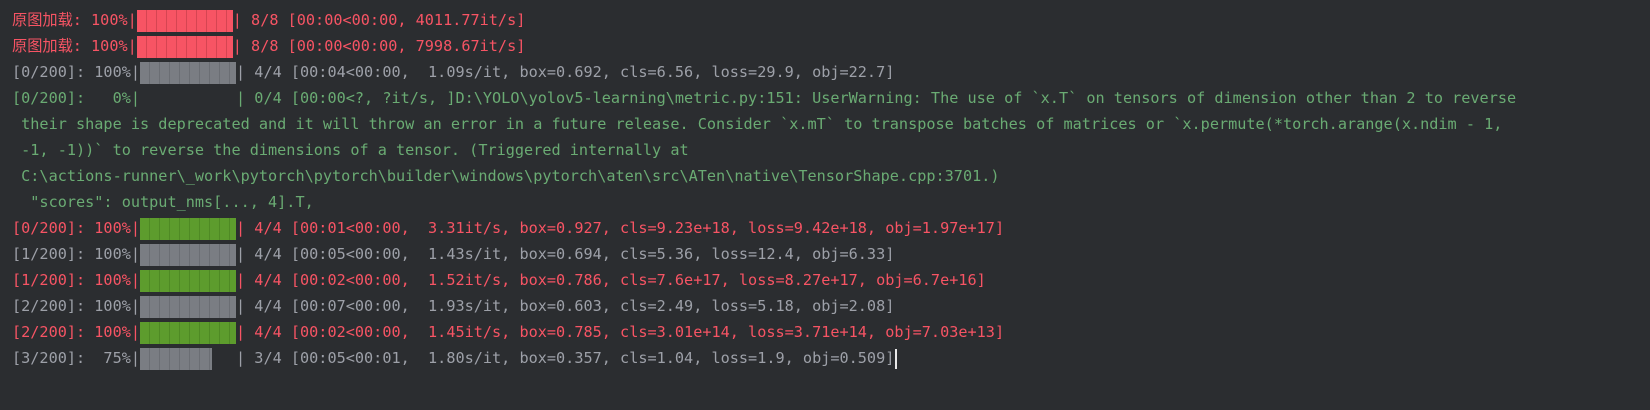  What do you see at coordinates (379, 46) in the screenshot?
I see `progress-suffix: | 8/8 [00:00<00:00, 7998.67it/s]` at bounding box center [379, 46].